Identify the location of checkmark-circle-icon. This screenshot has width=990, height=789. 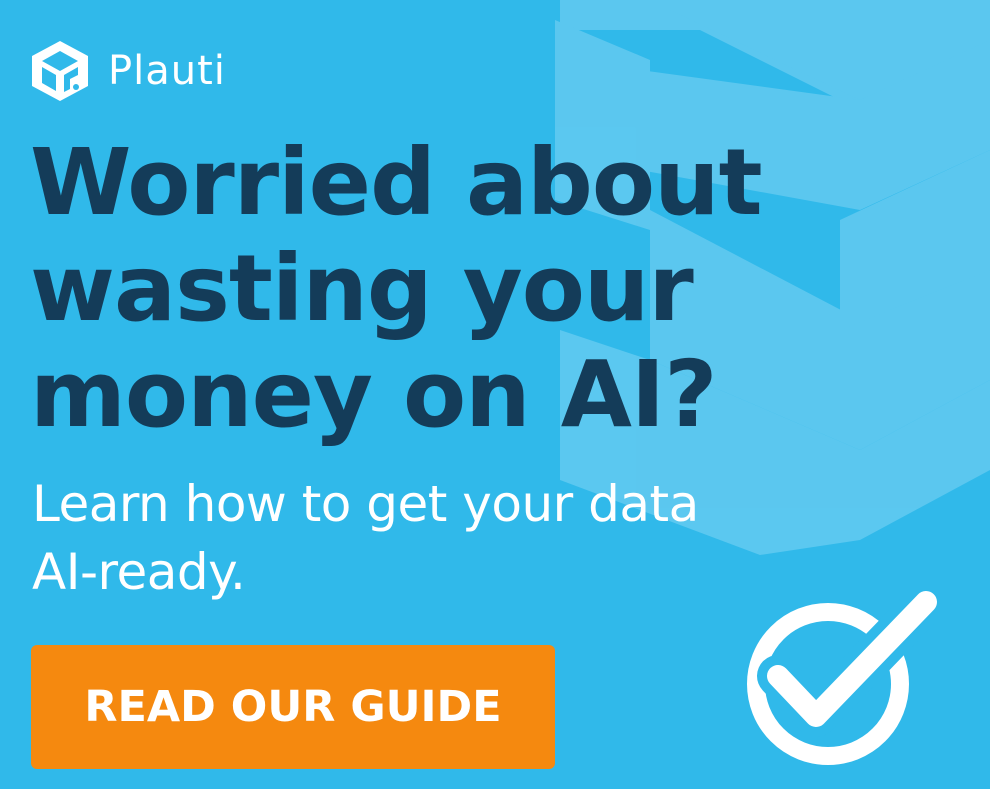
(842, 676).